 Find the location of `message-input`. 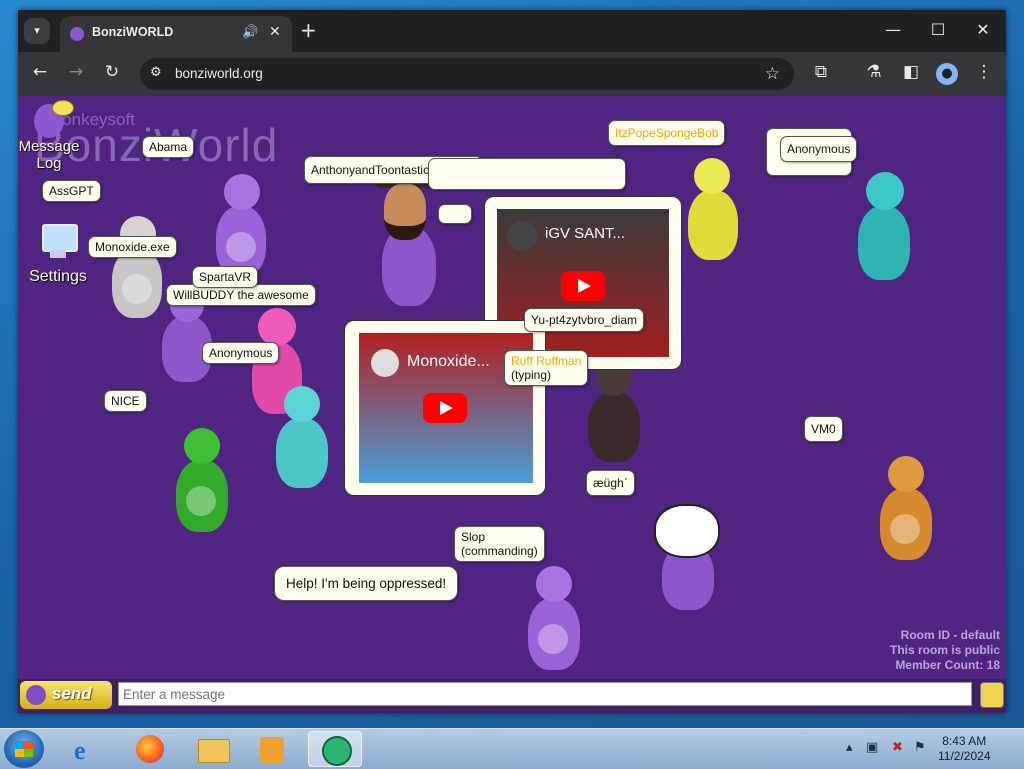

message-input is located at coordinates (545, 694).